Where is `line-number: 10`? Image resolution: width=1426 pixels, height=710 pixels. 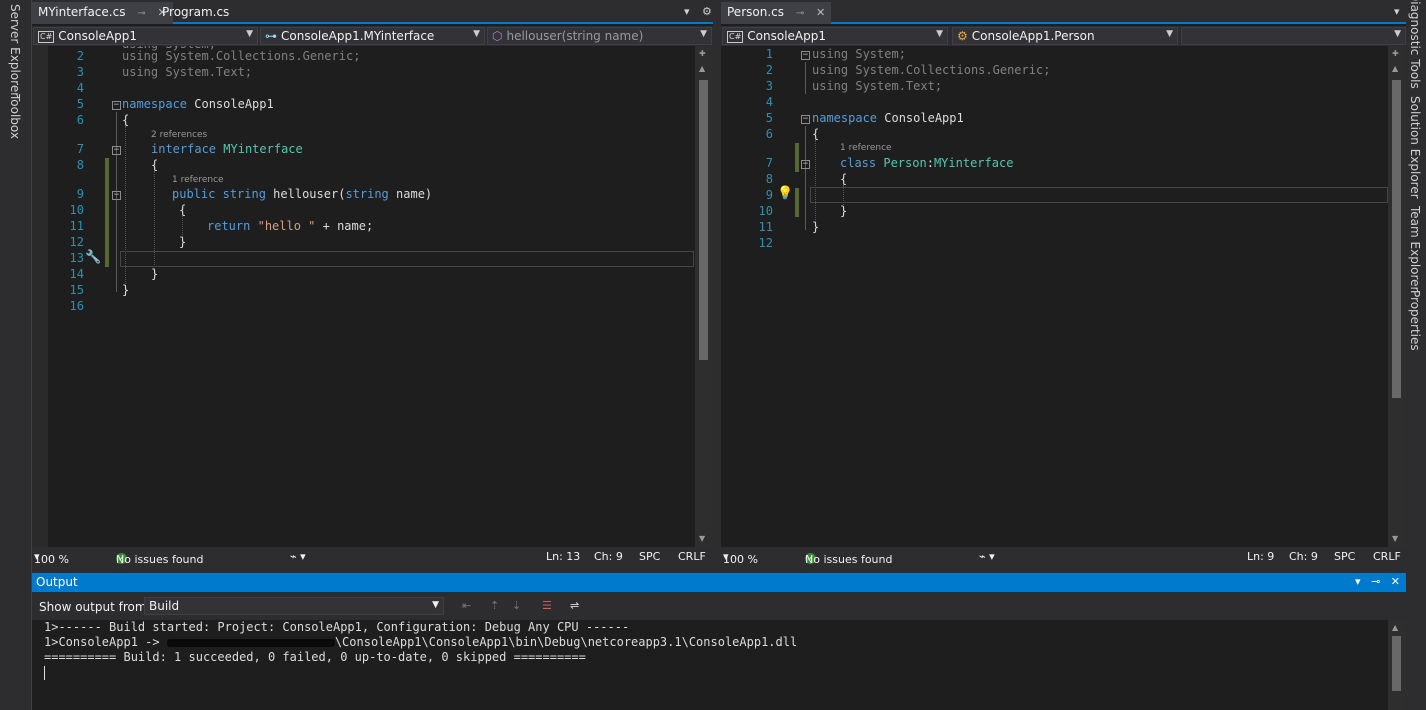
line-number: 10 is located at coordinates (765, 211).